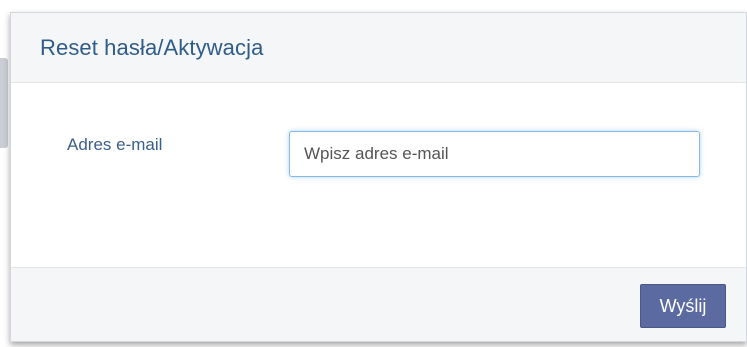 Image resolution: width=747 pixels, height=347 pixels. What do you see at coordinates (152, 47) in the screenshot?
I see `dialog-title: Reset hasła/Aktywacja` at bounding box center [152, 47].